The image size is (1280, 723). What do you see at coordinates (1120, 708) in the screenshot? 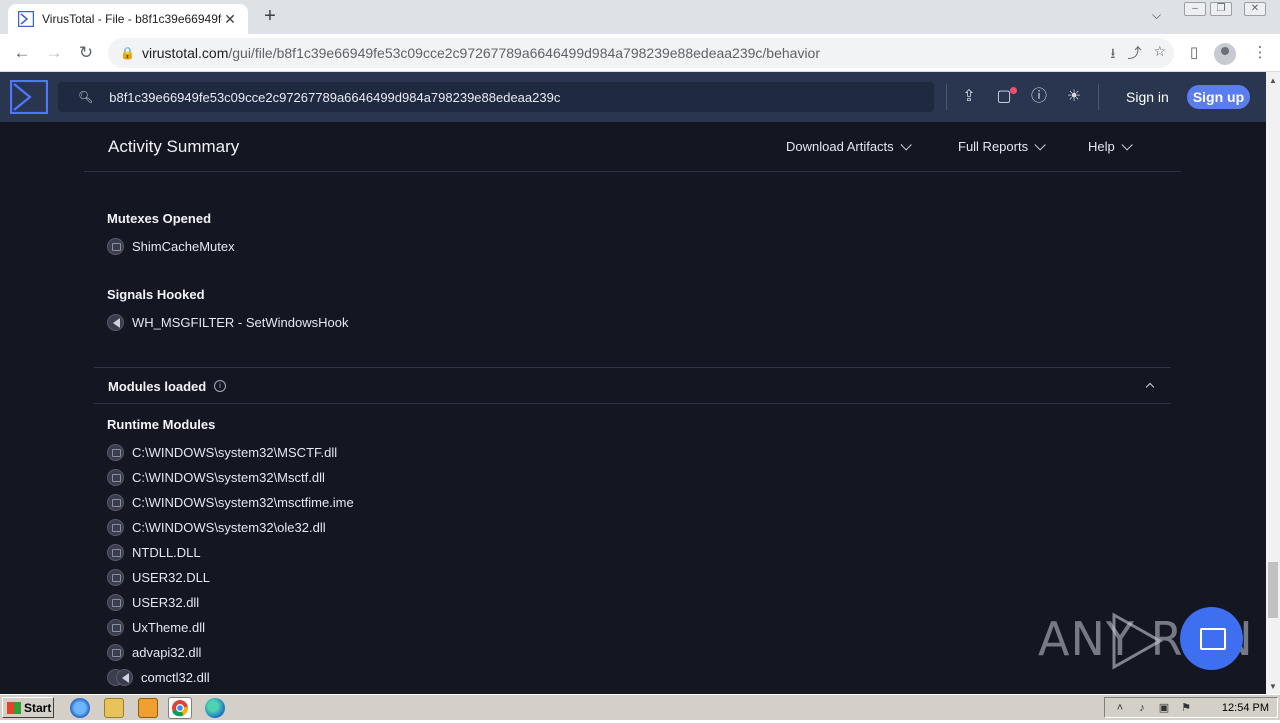
I see `tray-expand-icon: ˄` at bounding box center [1120, 708].